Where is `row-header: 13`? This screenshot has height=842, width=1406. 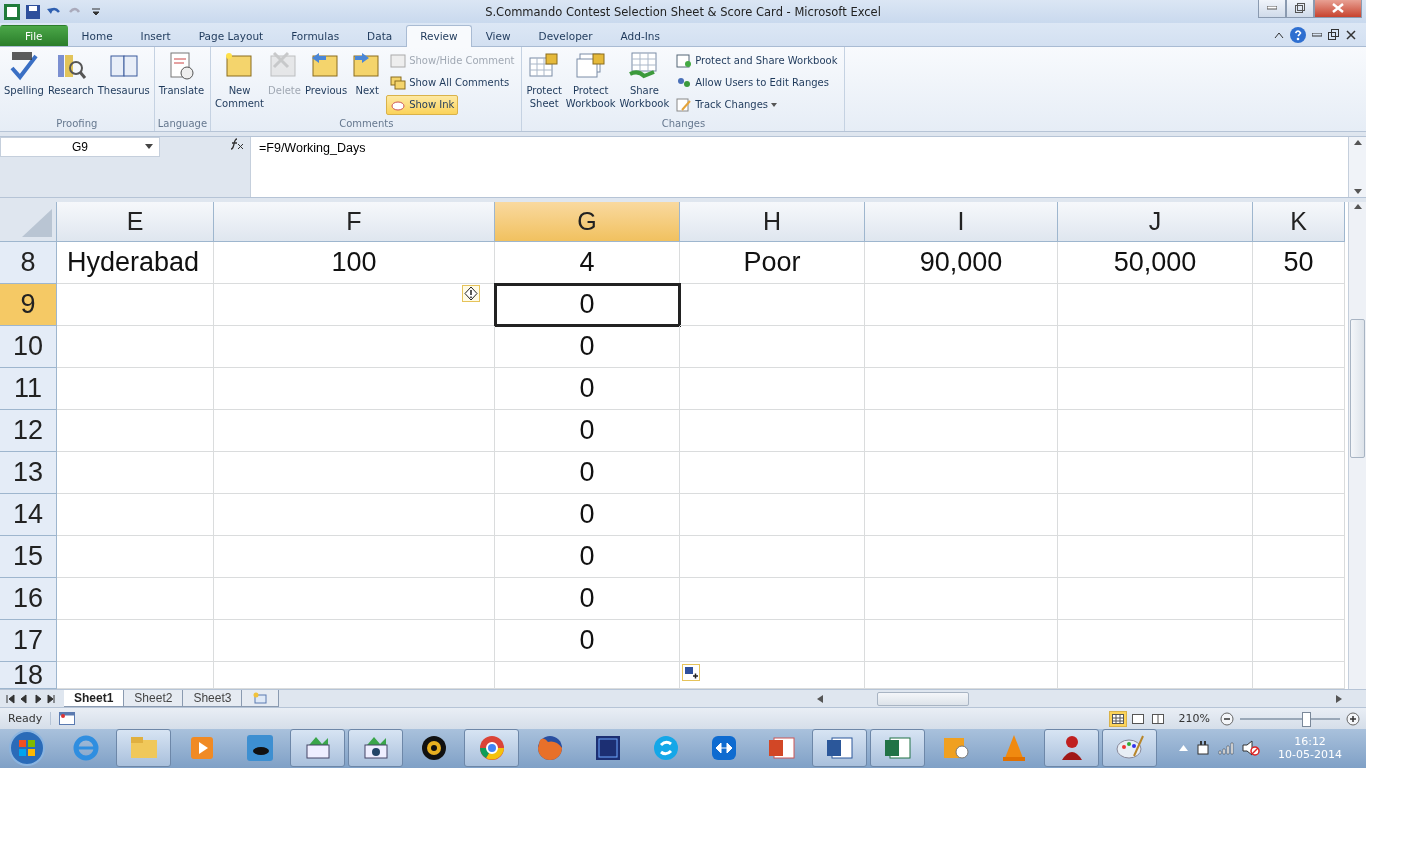
row-header: 13 is located at coordinates (28, 473).